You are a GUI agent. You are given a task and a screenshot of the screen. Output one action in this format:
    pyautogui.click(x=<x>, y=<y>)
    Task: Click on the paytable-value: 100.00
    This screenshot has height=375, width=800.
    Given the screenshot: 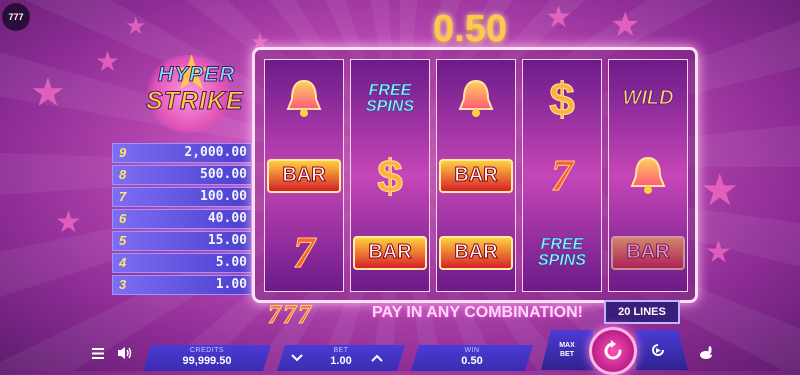 What is the action you would take?
    pyautogui.click(x=223, y=196)
    